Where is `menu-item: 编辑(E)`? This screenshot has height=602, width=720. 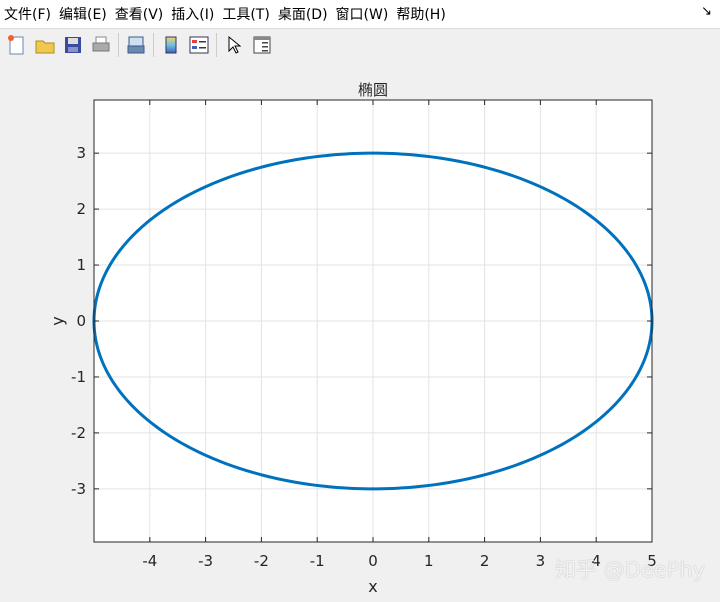 menu-item: 编辑(E) is located at coordinates (83, 14).